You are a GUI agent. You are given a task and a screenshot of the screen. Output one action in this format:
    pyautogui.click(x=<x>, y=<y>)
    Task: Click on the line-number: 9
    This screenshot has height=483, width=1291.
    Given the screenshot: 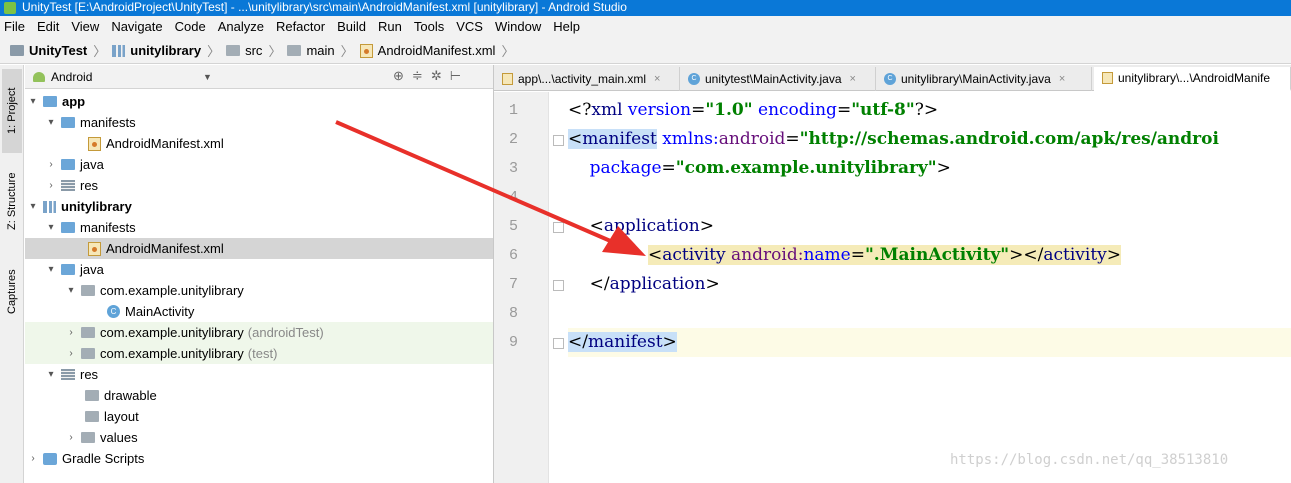 What is the action you would take?
    pyautogui.click(x=513, y=342)
    